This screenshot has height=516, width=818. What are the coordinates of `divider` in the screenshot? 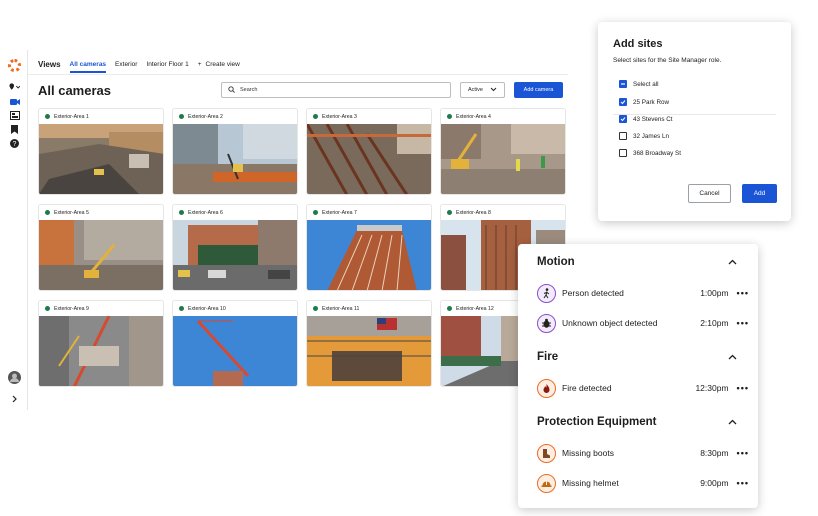 It's located at (298, 74).